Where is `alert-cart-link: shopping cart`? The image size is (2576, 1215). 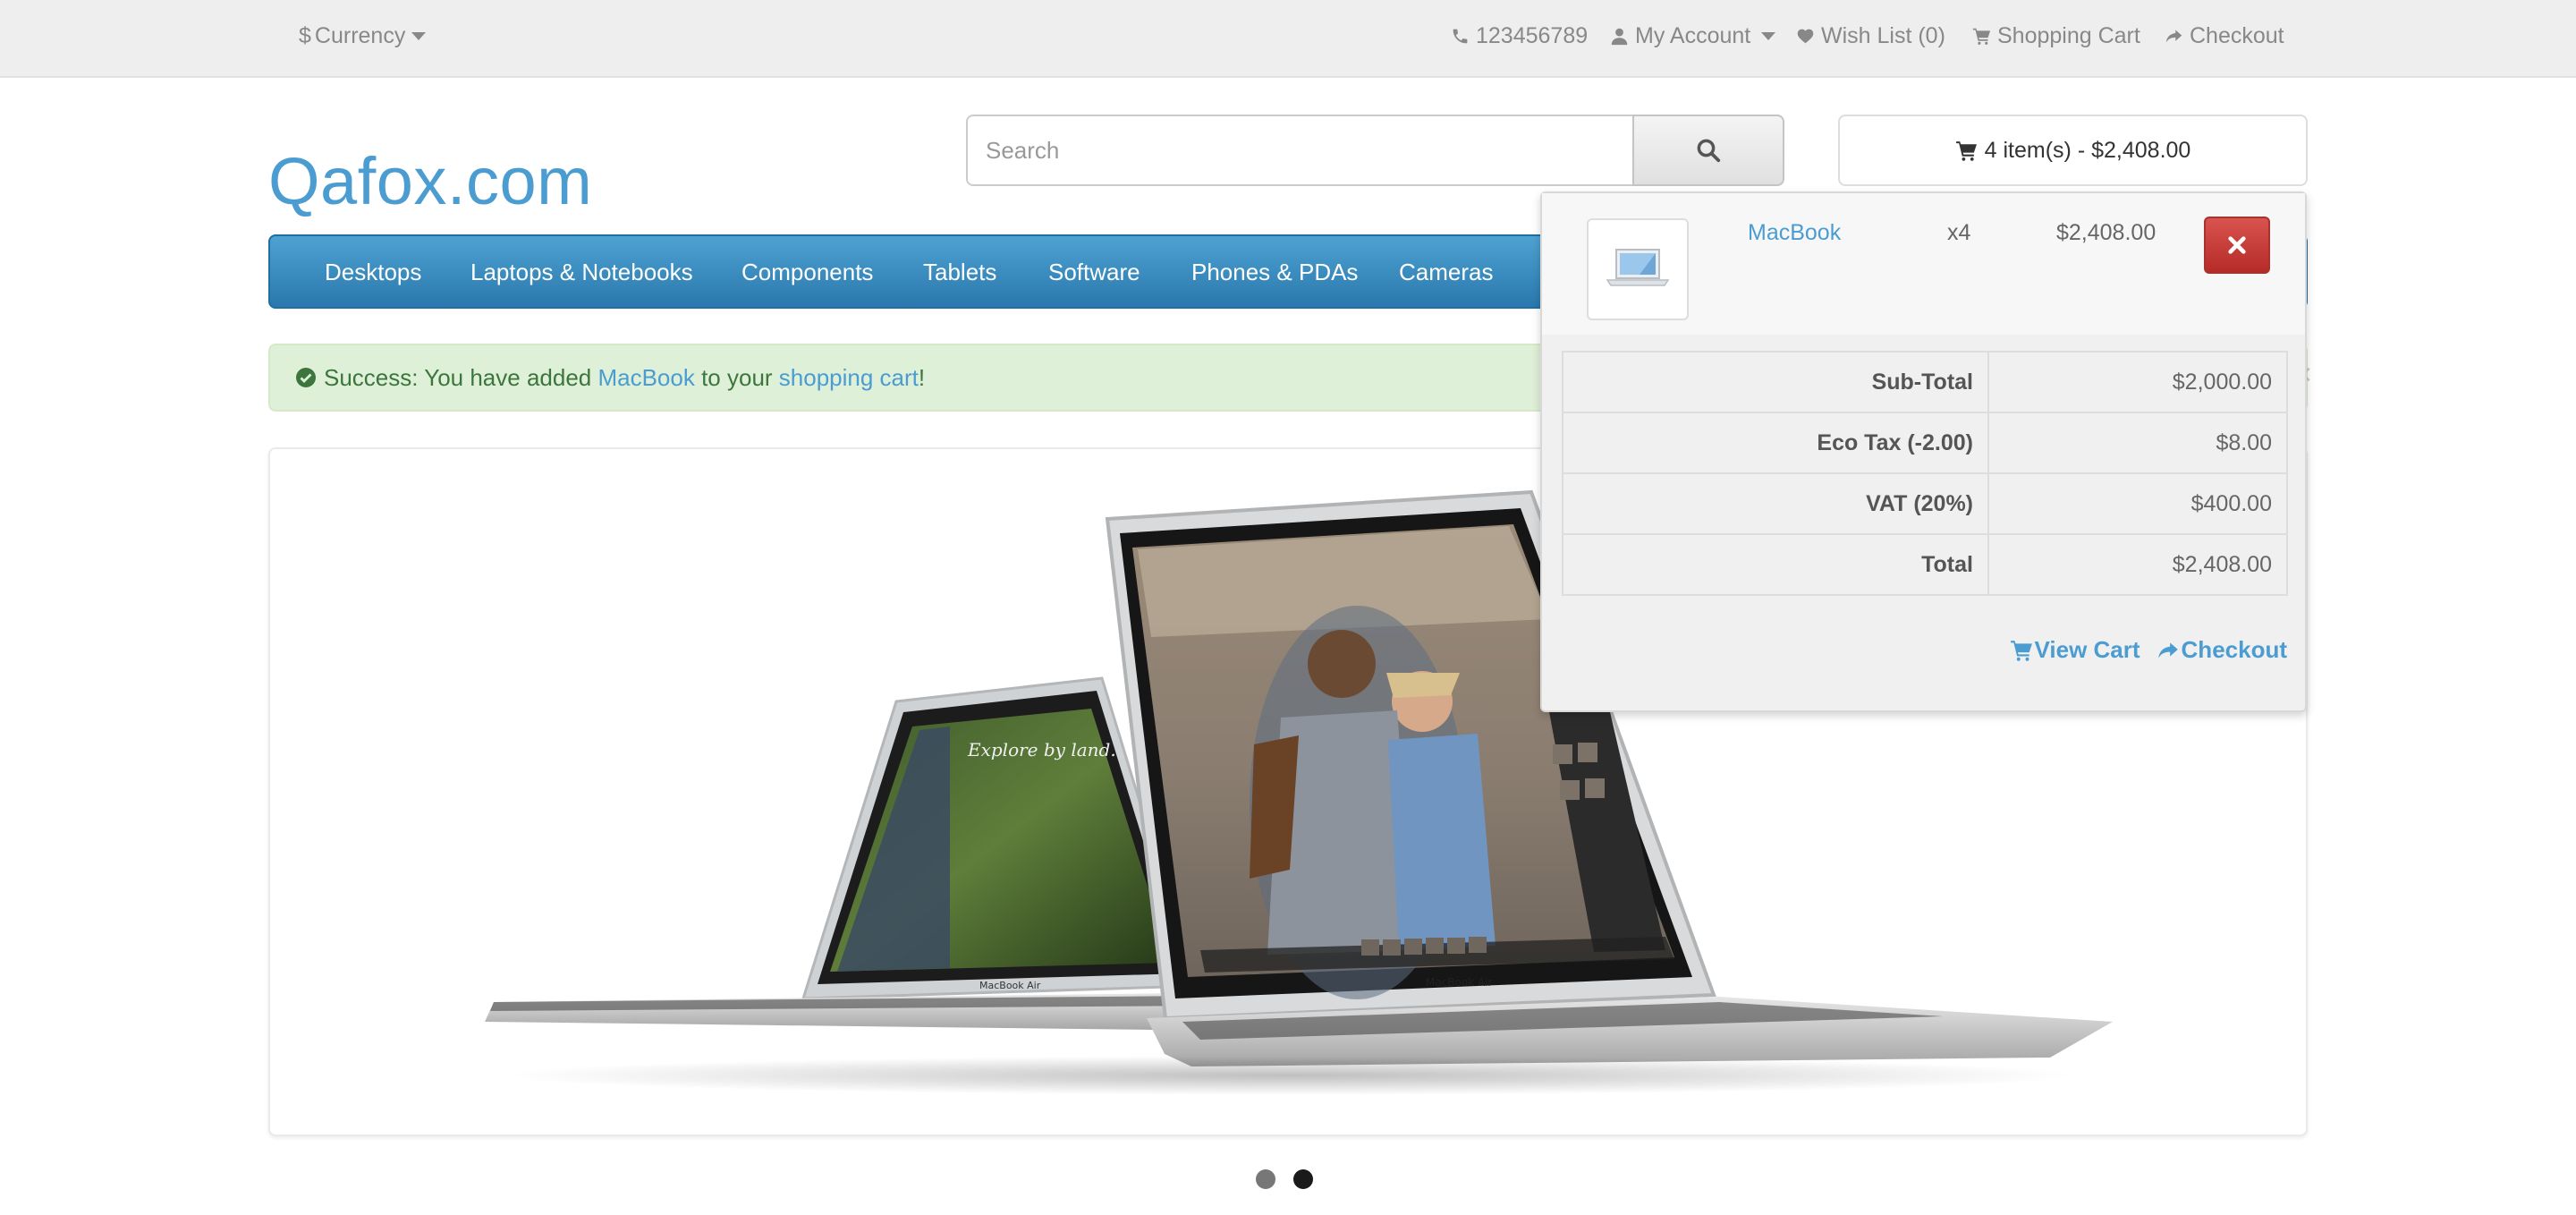 alert-cart-link: shopping cart is located at coordinates (849, 378).